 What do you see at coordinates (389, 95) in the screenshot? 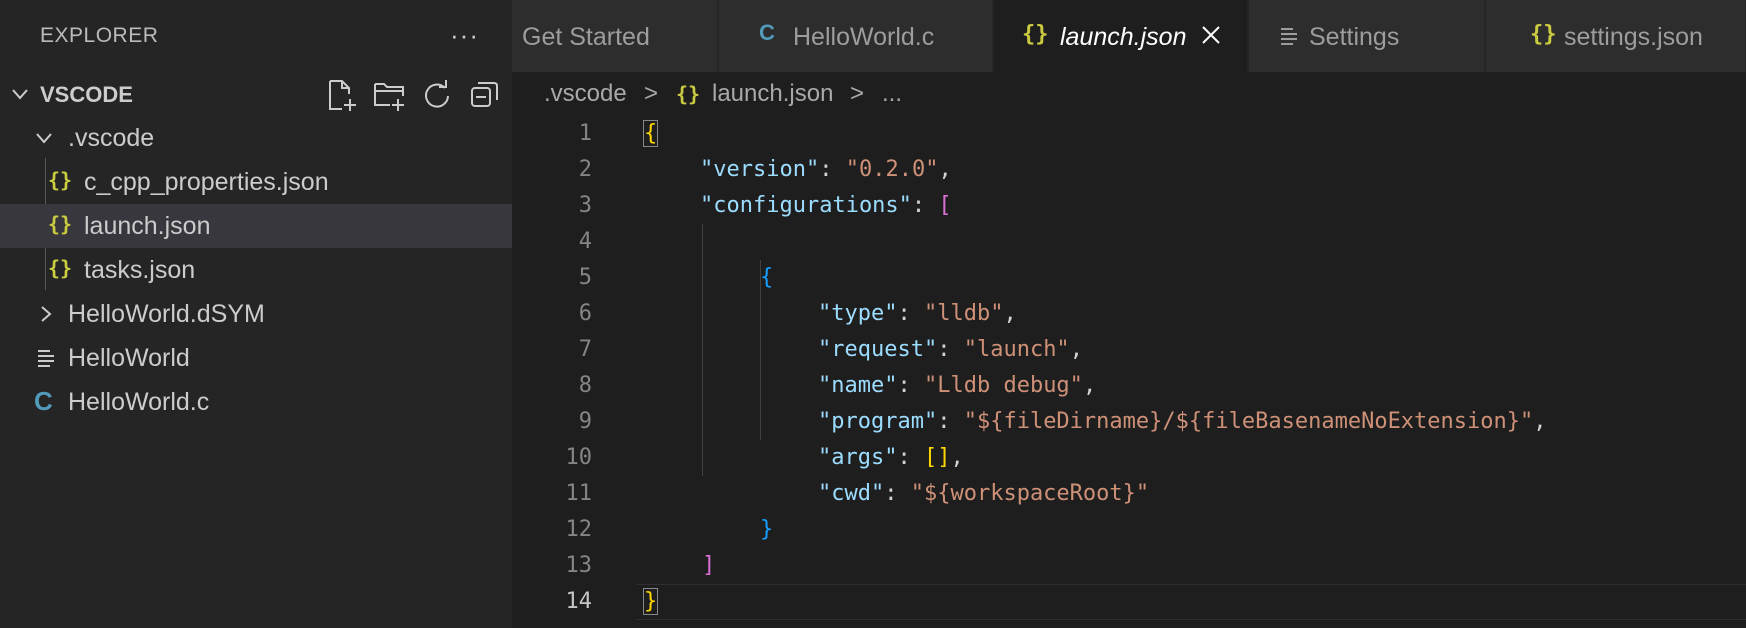
I see `new-folder-icon` at bounding box center [389, 95].